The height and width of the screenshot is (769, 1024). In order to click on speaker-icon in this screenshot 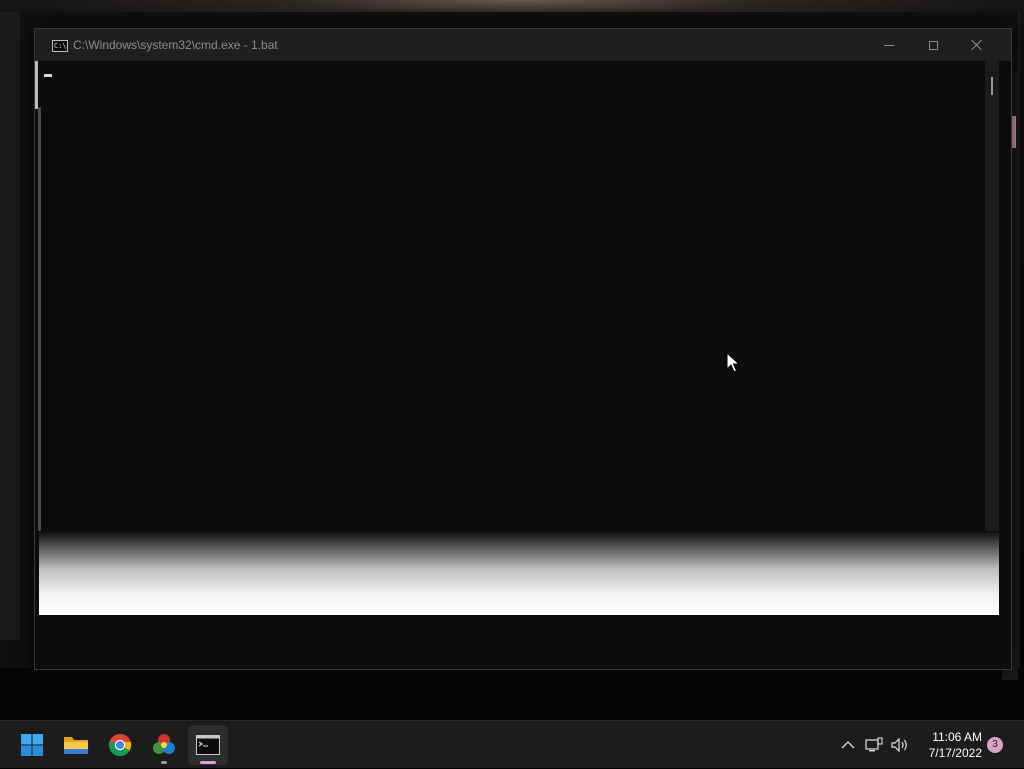, I will do `click(899, 745)`.